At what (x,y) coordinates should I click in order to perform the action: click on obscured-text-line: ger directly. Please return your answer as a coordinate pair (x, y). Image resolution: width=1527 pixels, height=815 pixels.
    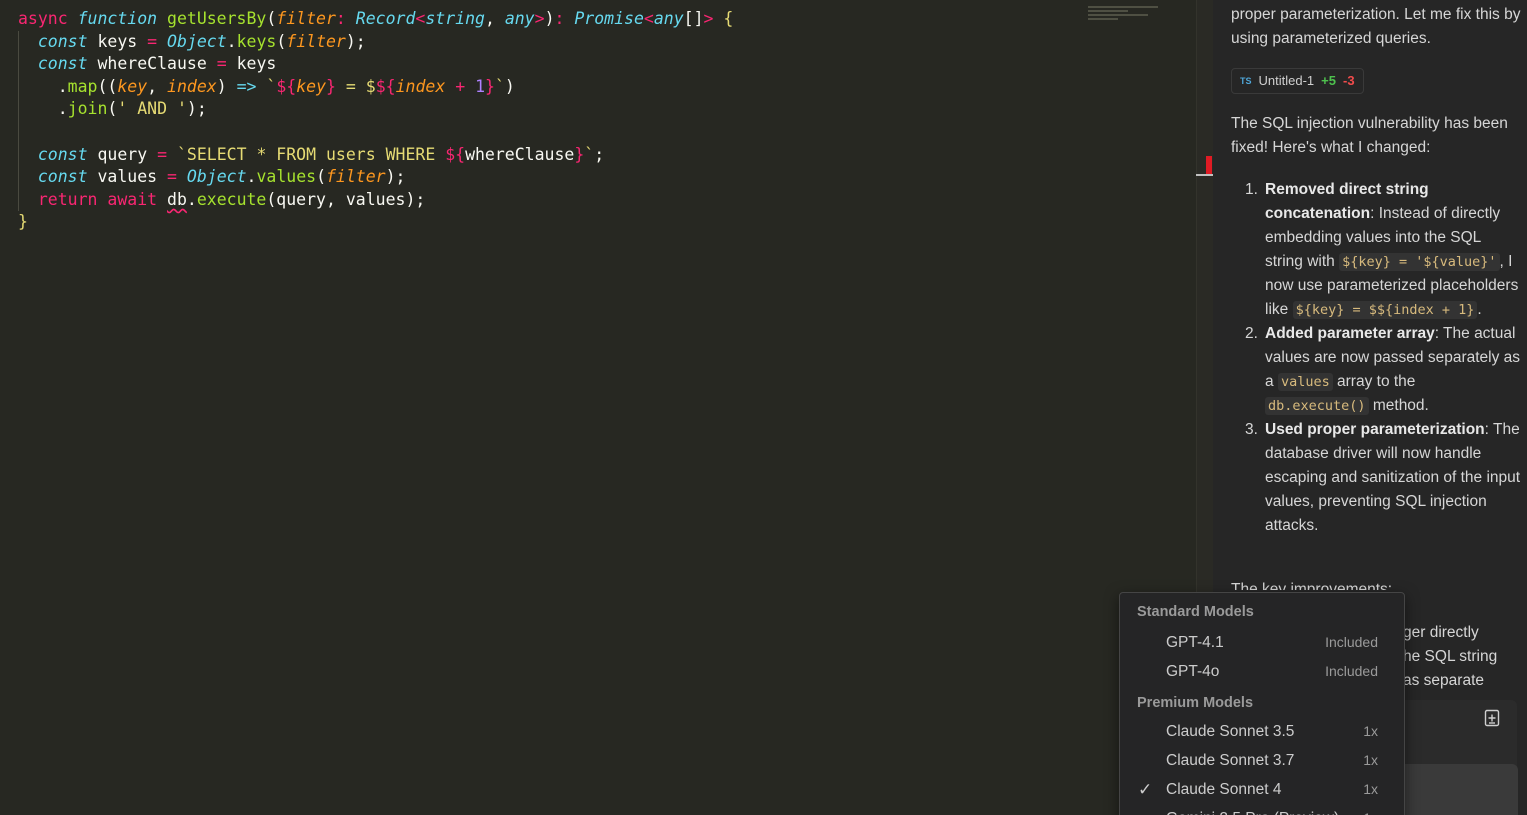
    Looking at the image, I should click on (1441, 632).